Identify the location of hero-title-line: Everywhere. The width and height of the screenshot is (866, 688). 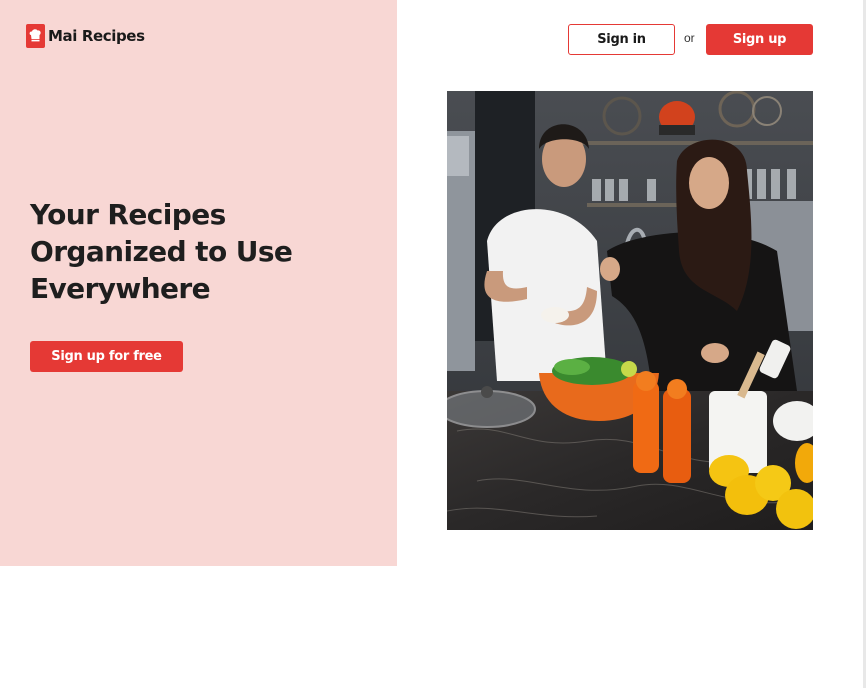
(120, 288).